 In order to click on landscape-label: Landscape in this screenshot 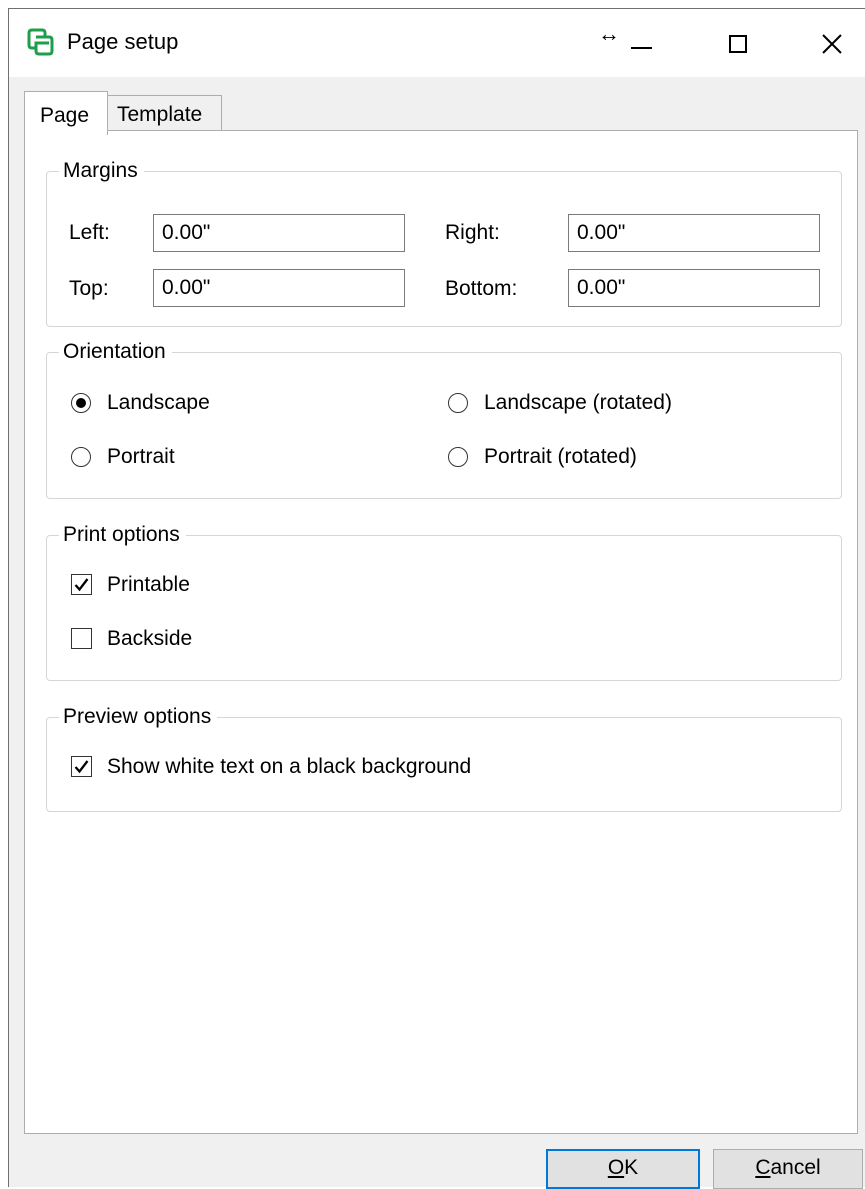, I will do `click(158, 402)`.